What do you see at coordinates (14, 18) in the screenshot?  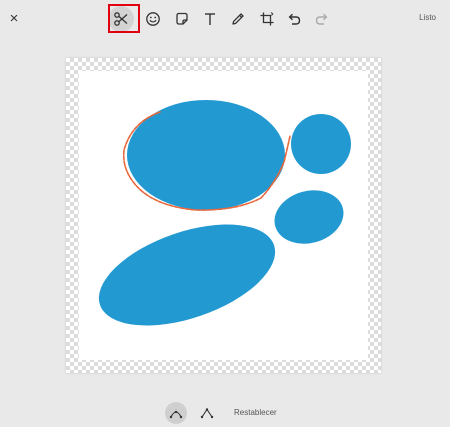 I see `close-icon: ×` at bounding box center [14, 18].